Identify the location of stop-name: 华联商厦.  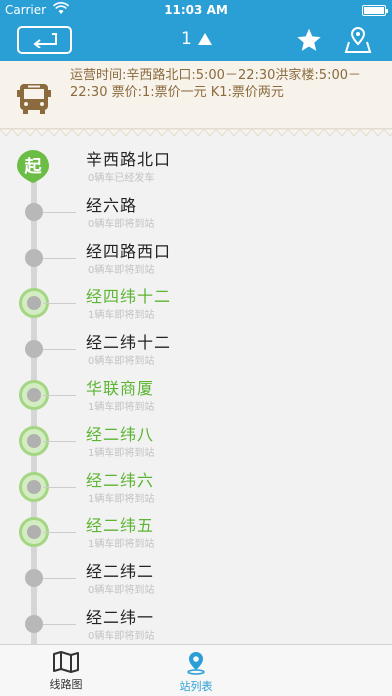
(120, 388).